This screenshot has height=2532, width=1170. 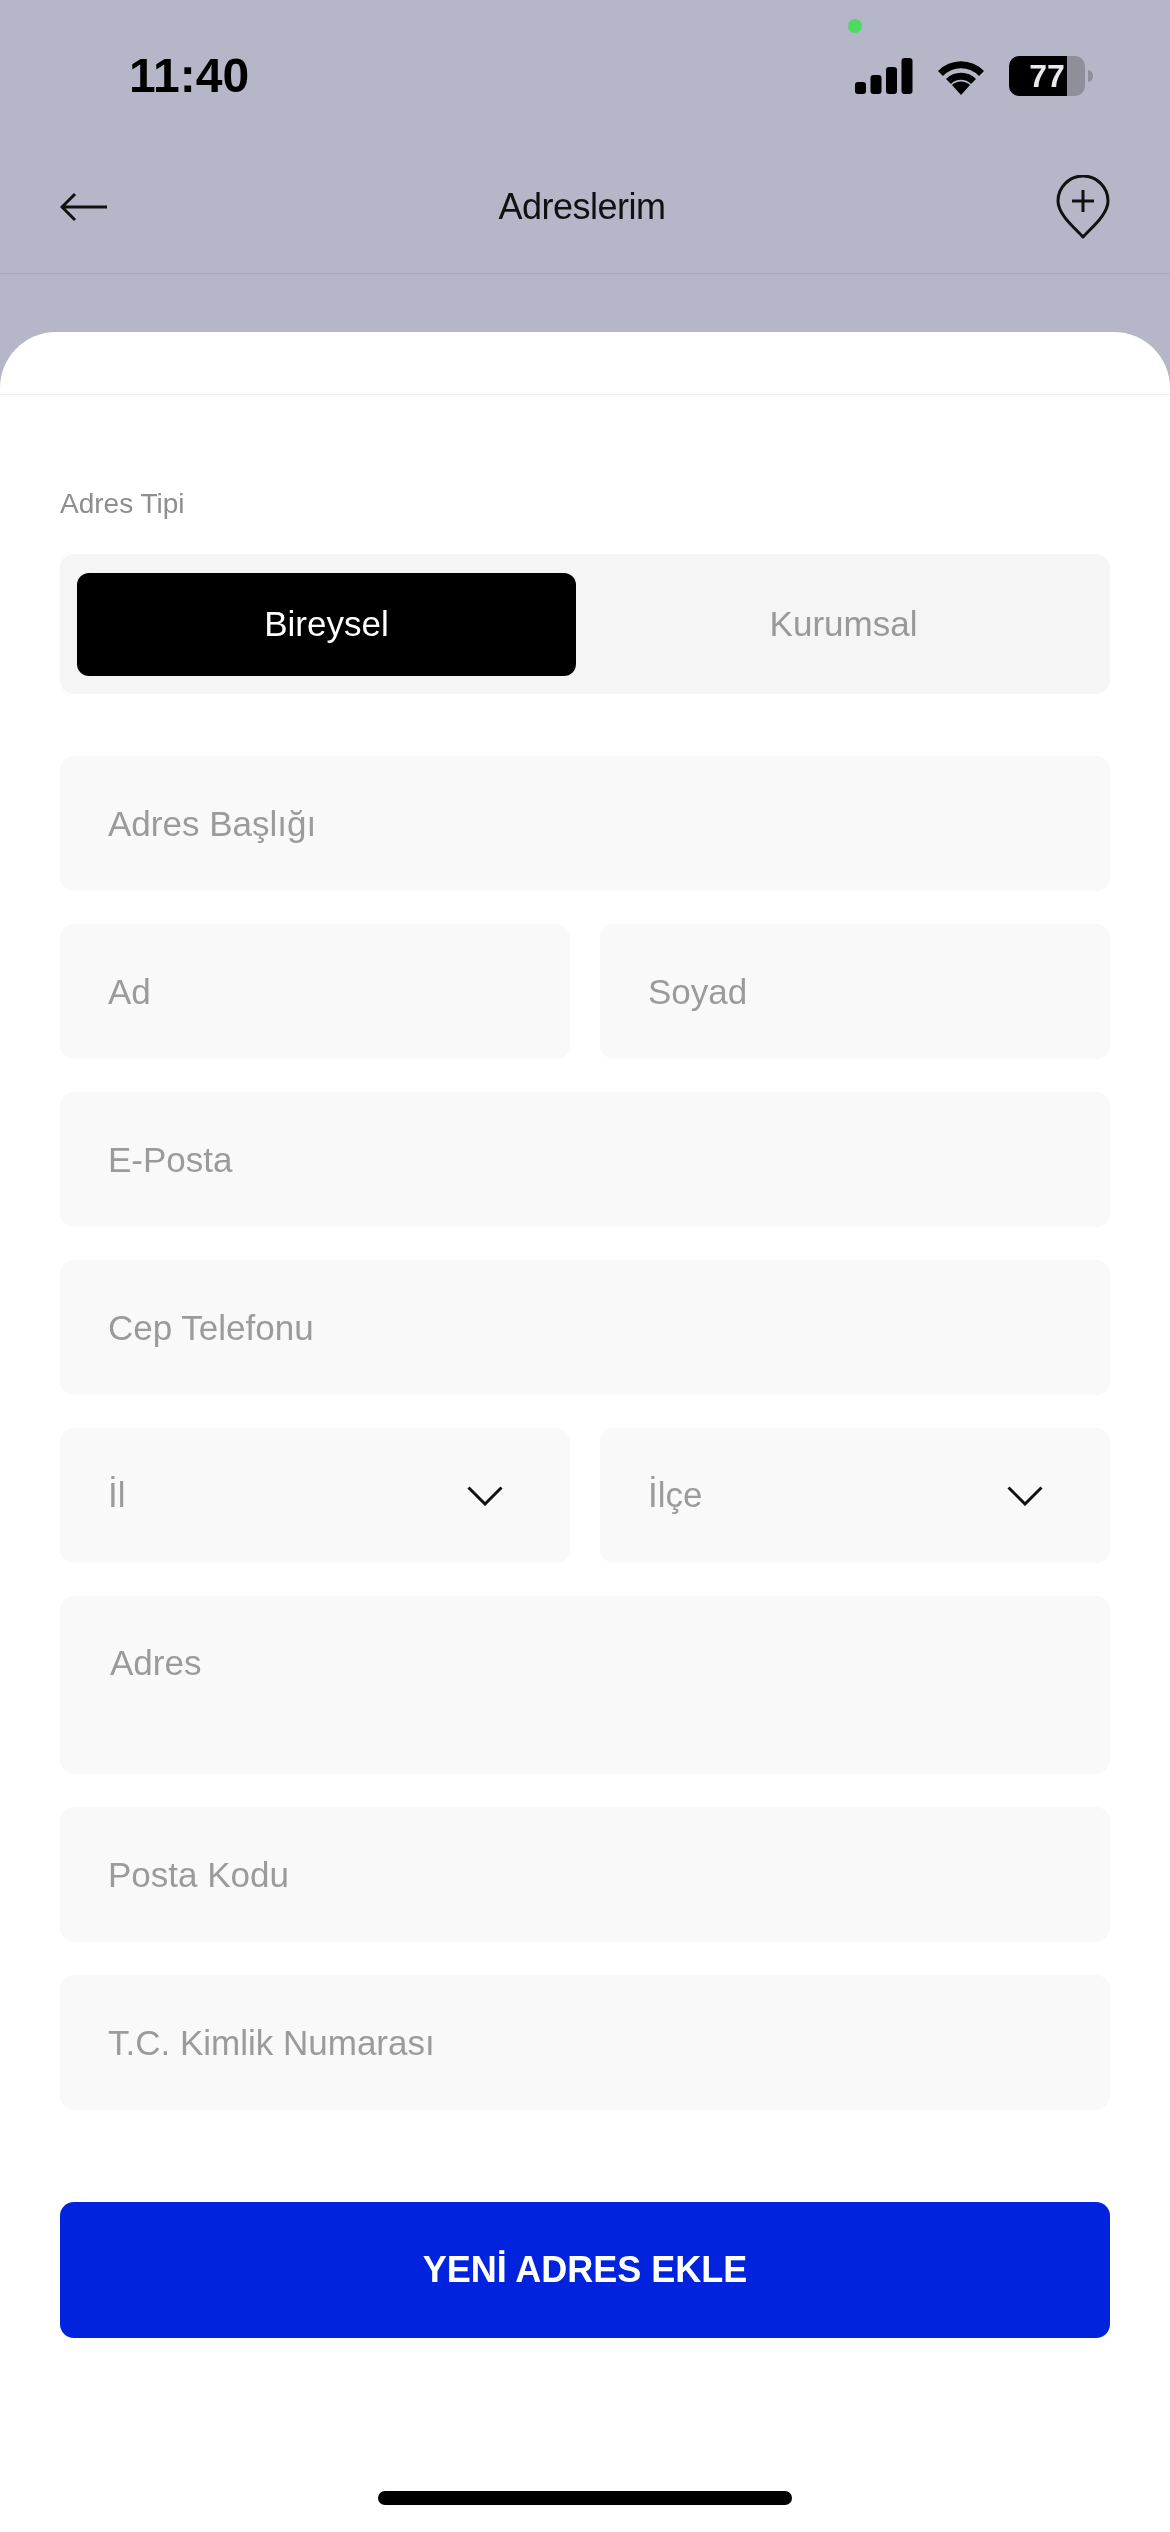 What do you see at coordinates (855, 26) in the screenshot?
I see `privacy-indicator-icon` at bounding box center [855, 26].